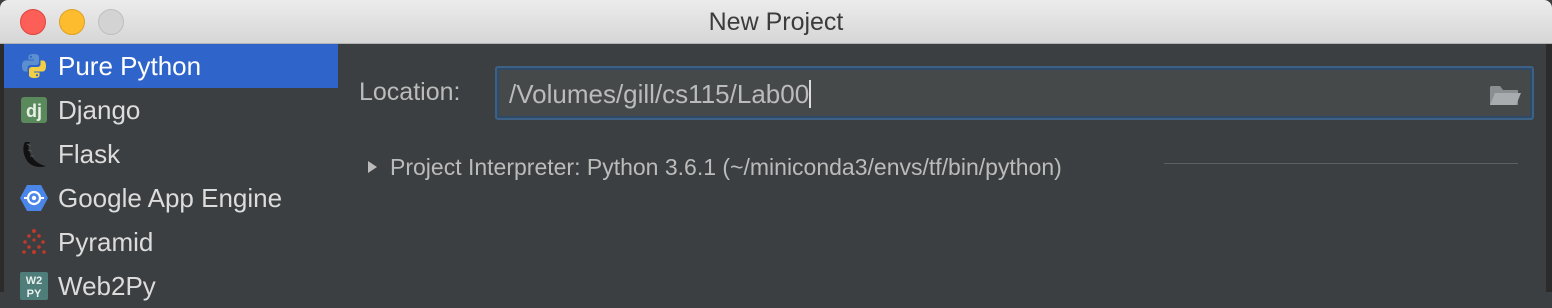 This screenshot has width=1552, height=308. I want to click on django-icon: dj, so click(34, 110).